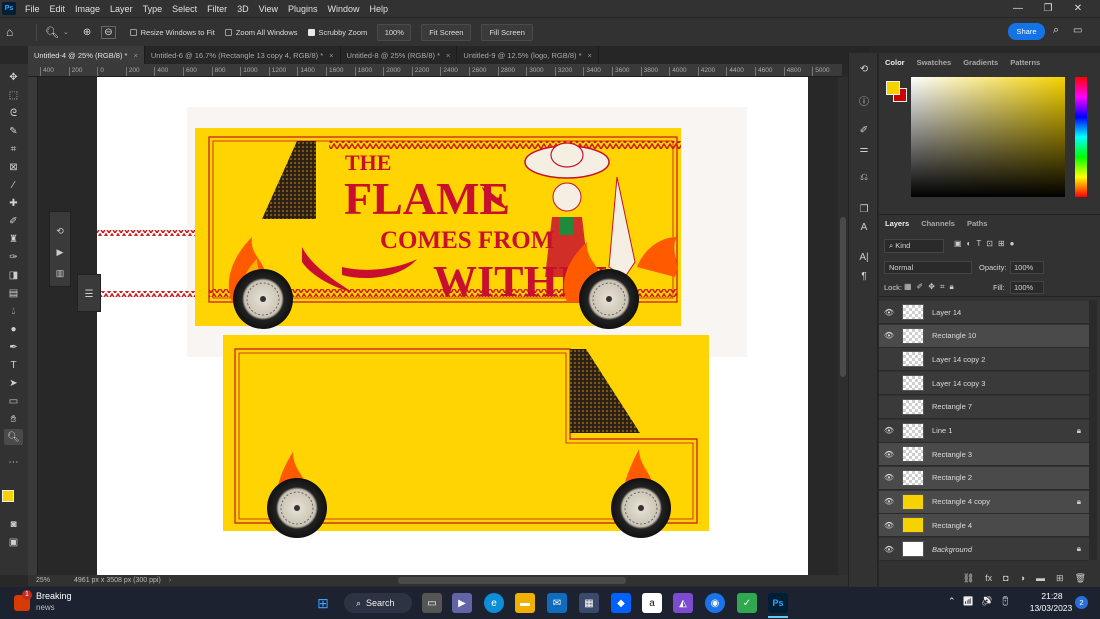 This screenshot has height=619, width=1100. Describe the element at coordinates (13, 113) in the screenshot. I see `lasso-tool-icon: ᘓ` at that location.